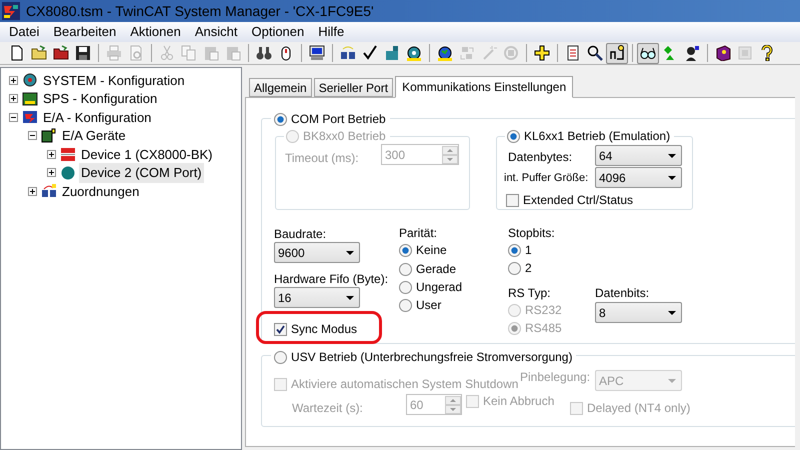 The image size is (800, 450). Describe the element at coordinates (316, 329) in the screenshot. I see `checkbox: Sync Modus` at that location.